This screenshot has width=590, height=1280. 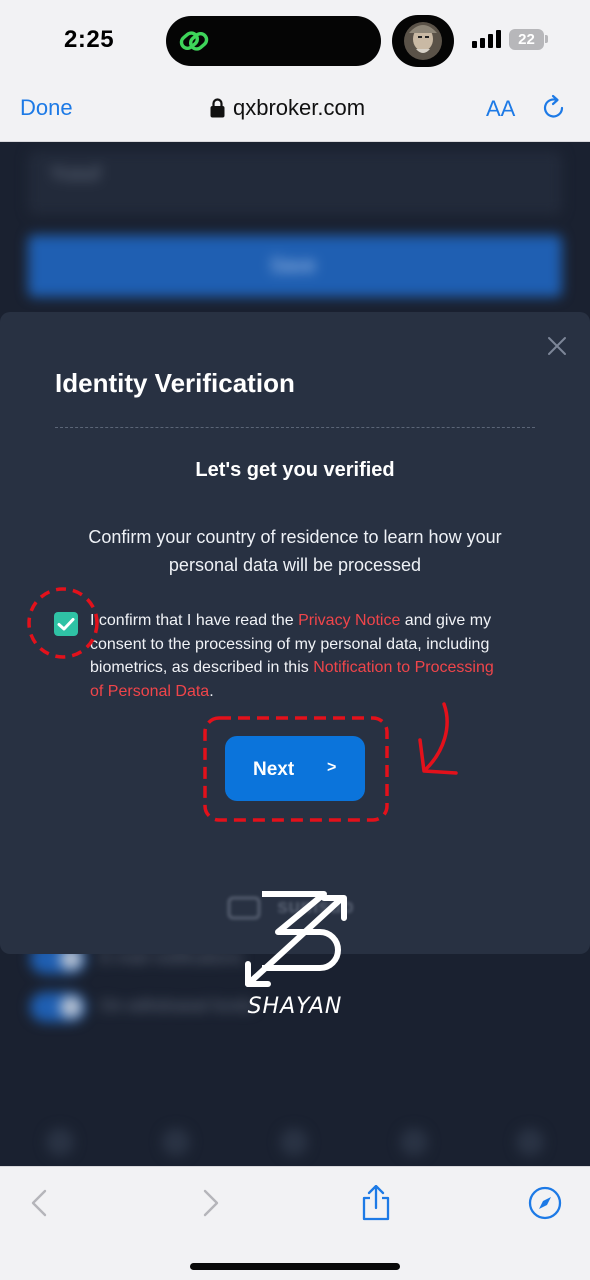 I want to click on divider, so click(x=295, y=427).